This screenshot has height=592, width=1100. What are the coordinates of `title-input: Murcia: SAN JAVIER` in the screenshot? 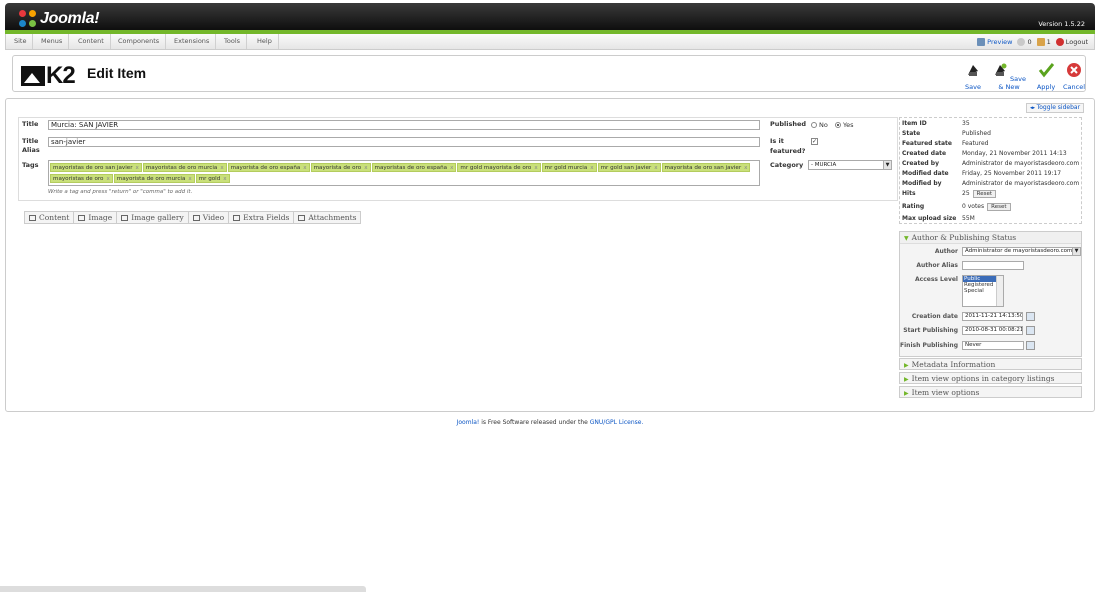 It's located at (404, 125).